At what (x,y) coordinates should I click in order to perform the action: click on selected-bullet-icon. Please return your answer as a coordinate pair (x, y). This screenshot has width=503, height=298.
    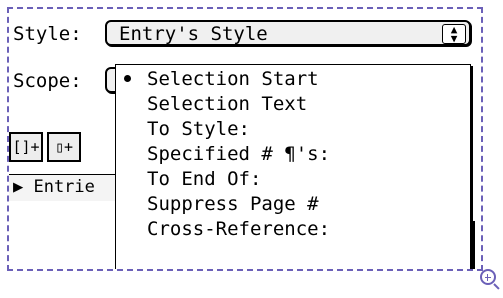
    Looking at the image, I should click on (127, 78).